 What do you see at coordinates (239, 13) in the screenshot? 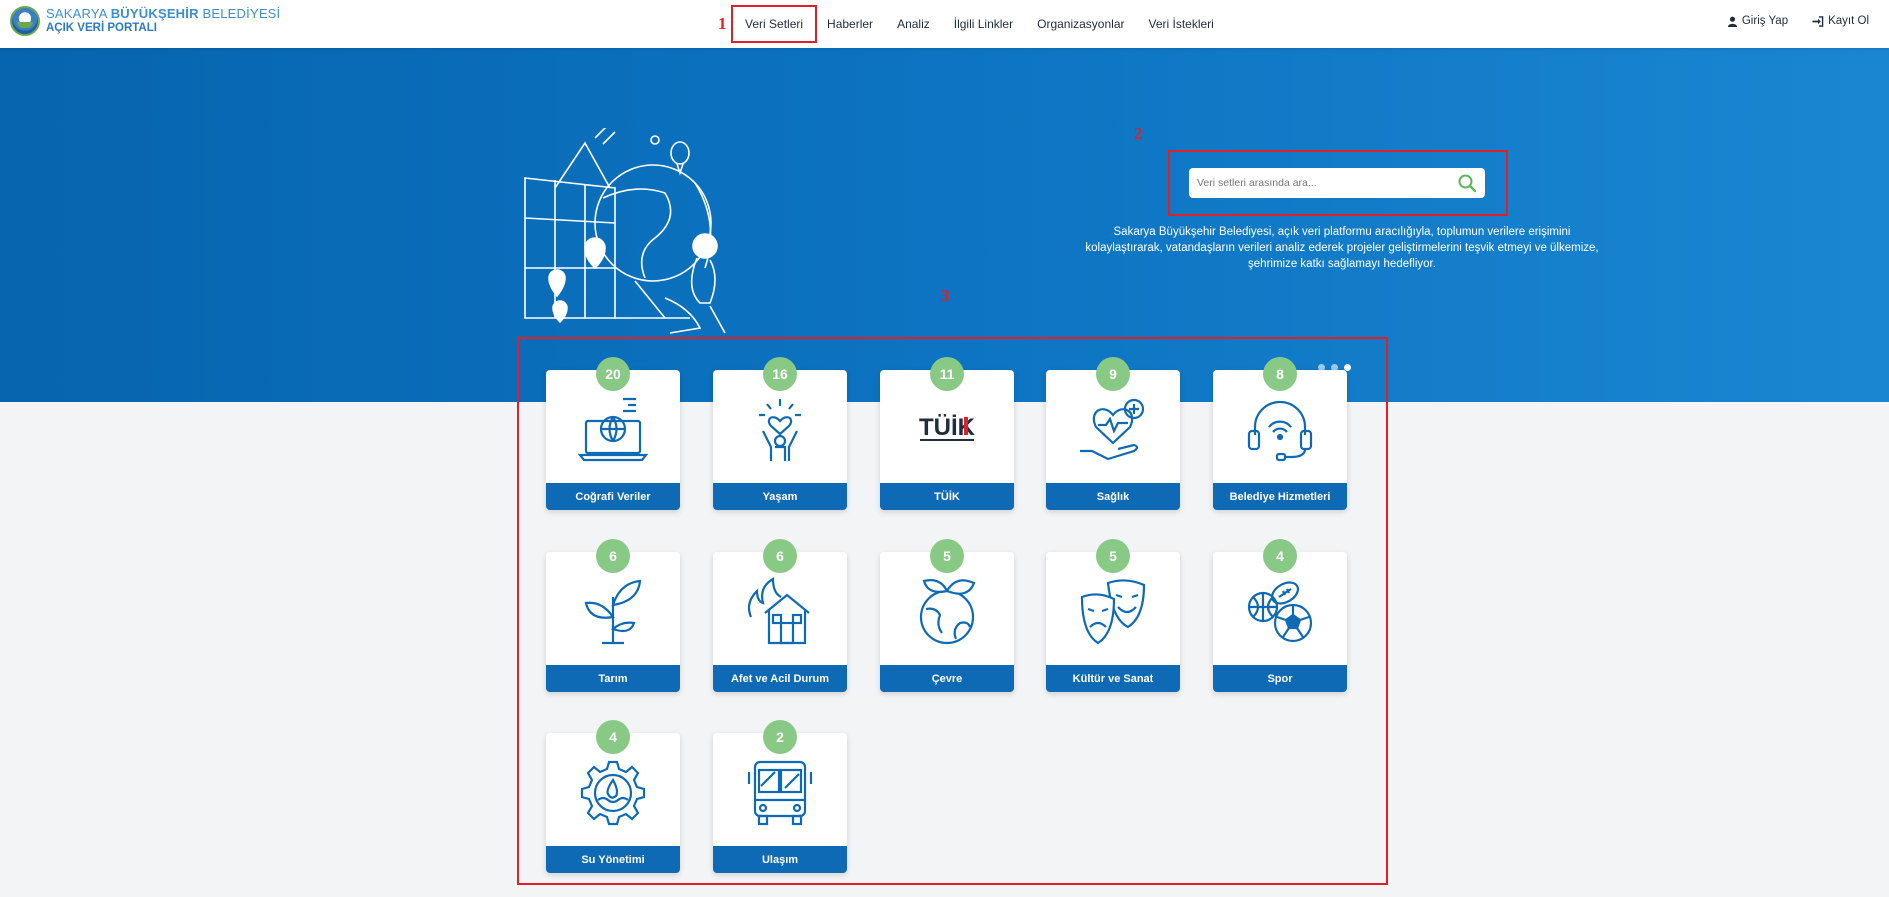
I see `logo-line1-suffix: BELEDİYESİ` at bounding box center [239, 13].